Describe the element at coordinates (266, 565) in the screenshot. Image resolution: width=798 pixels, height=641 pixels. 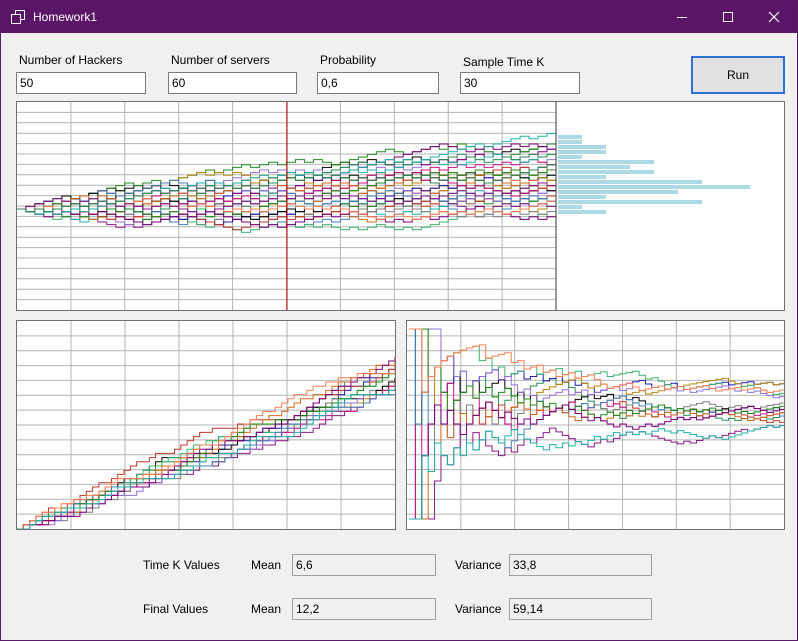
I see `time-k-mean-label: Mean` at that location.